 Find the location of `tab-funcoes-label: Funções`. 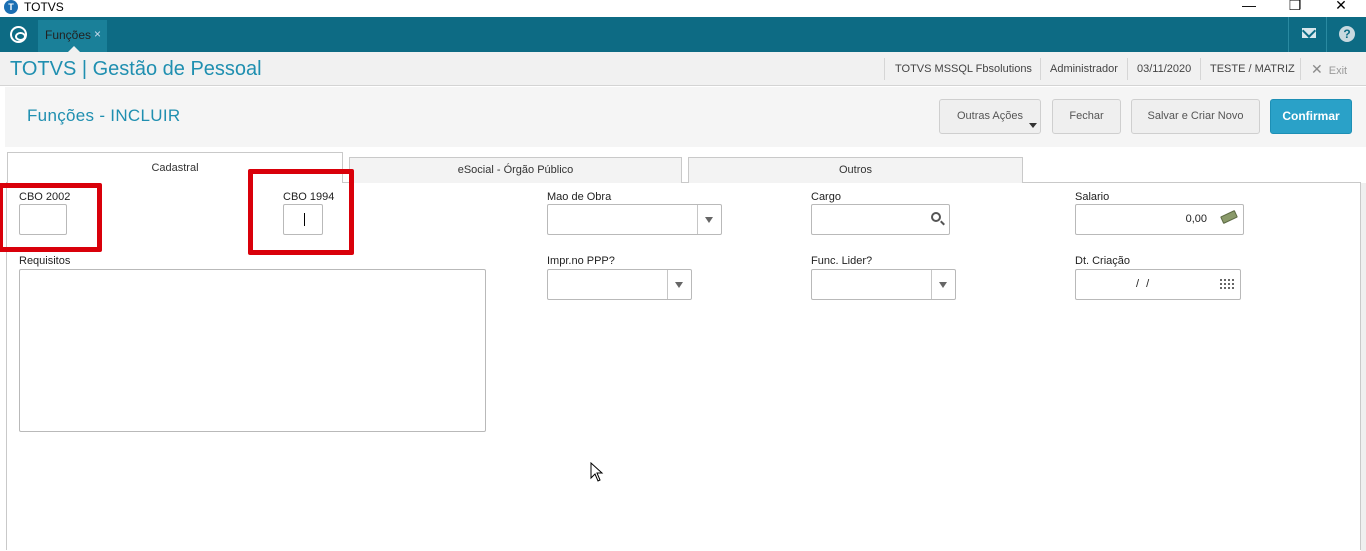

tab-funcoes-label: Funções is located at coordinates (68, 35).